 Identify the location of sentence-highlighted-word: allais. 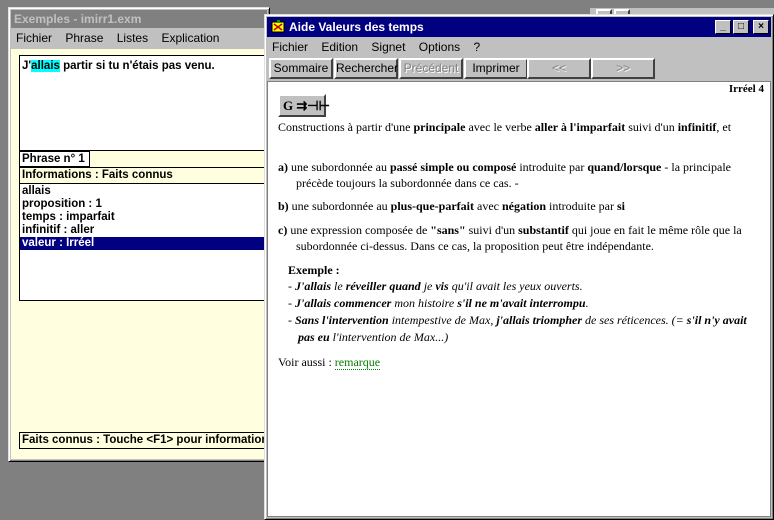
(45, 66).